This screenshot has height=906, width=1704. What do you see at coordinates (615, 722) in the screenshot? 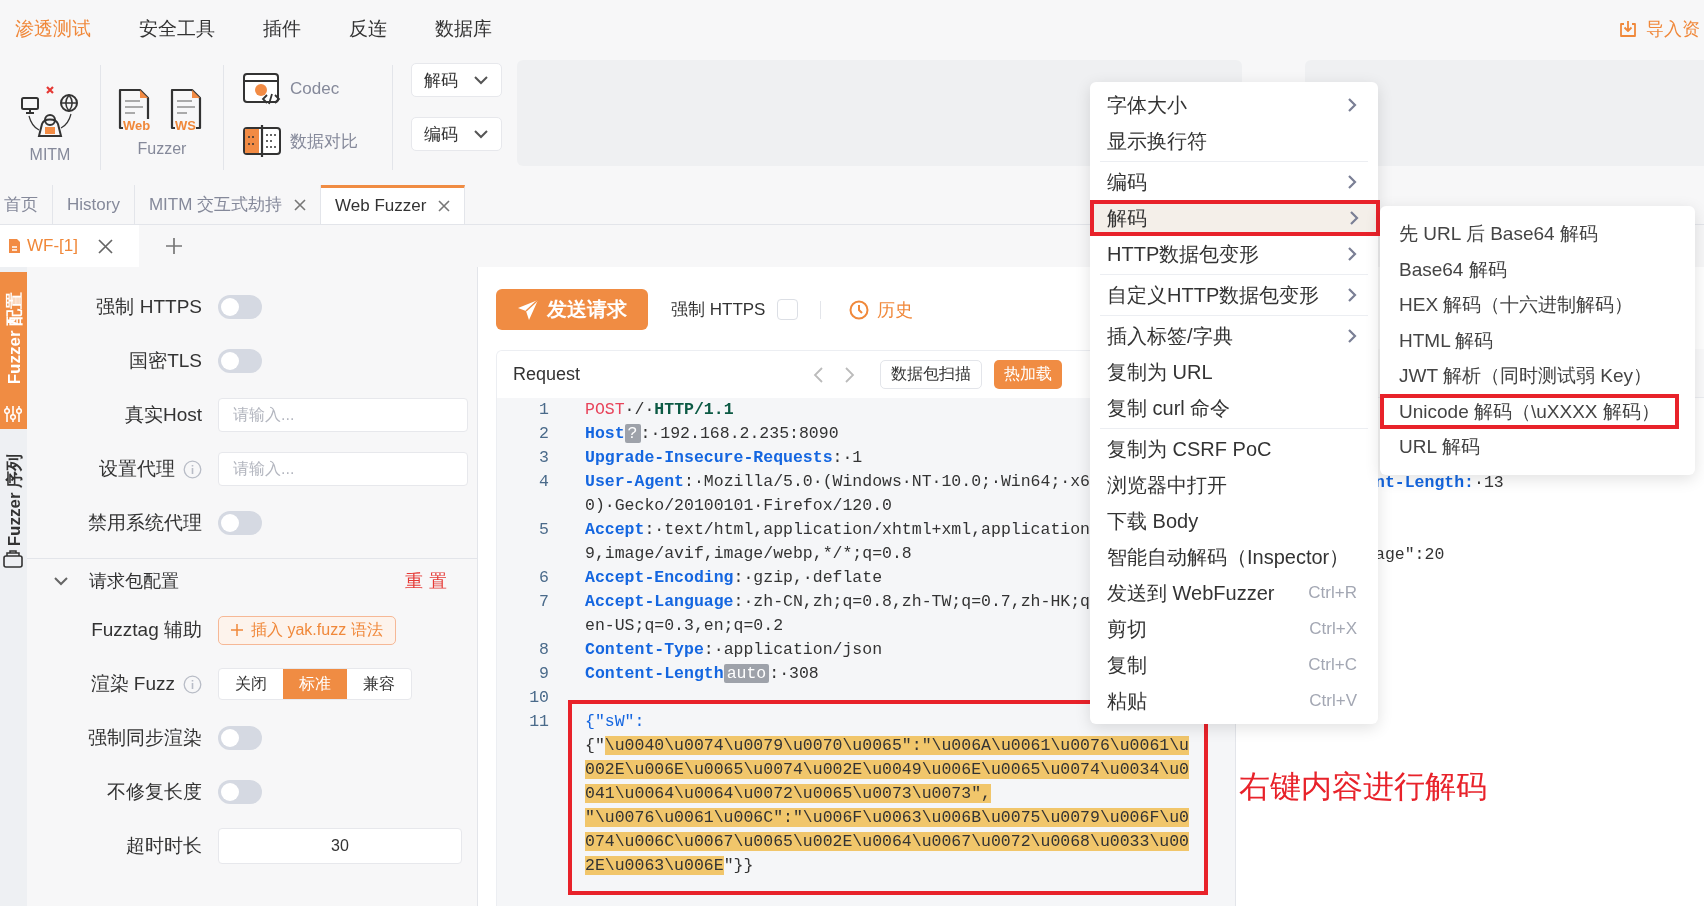
I see `code-line: {"sW":` at bounding box center [615, 722].